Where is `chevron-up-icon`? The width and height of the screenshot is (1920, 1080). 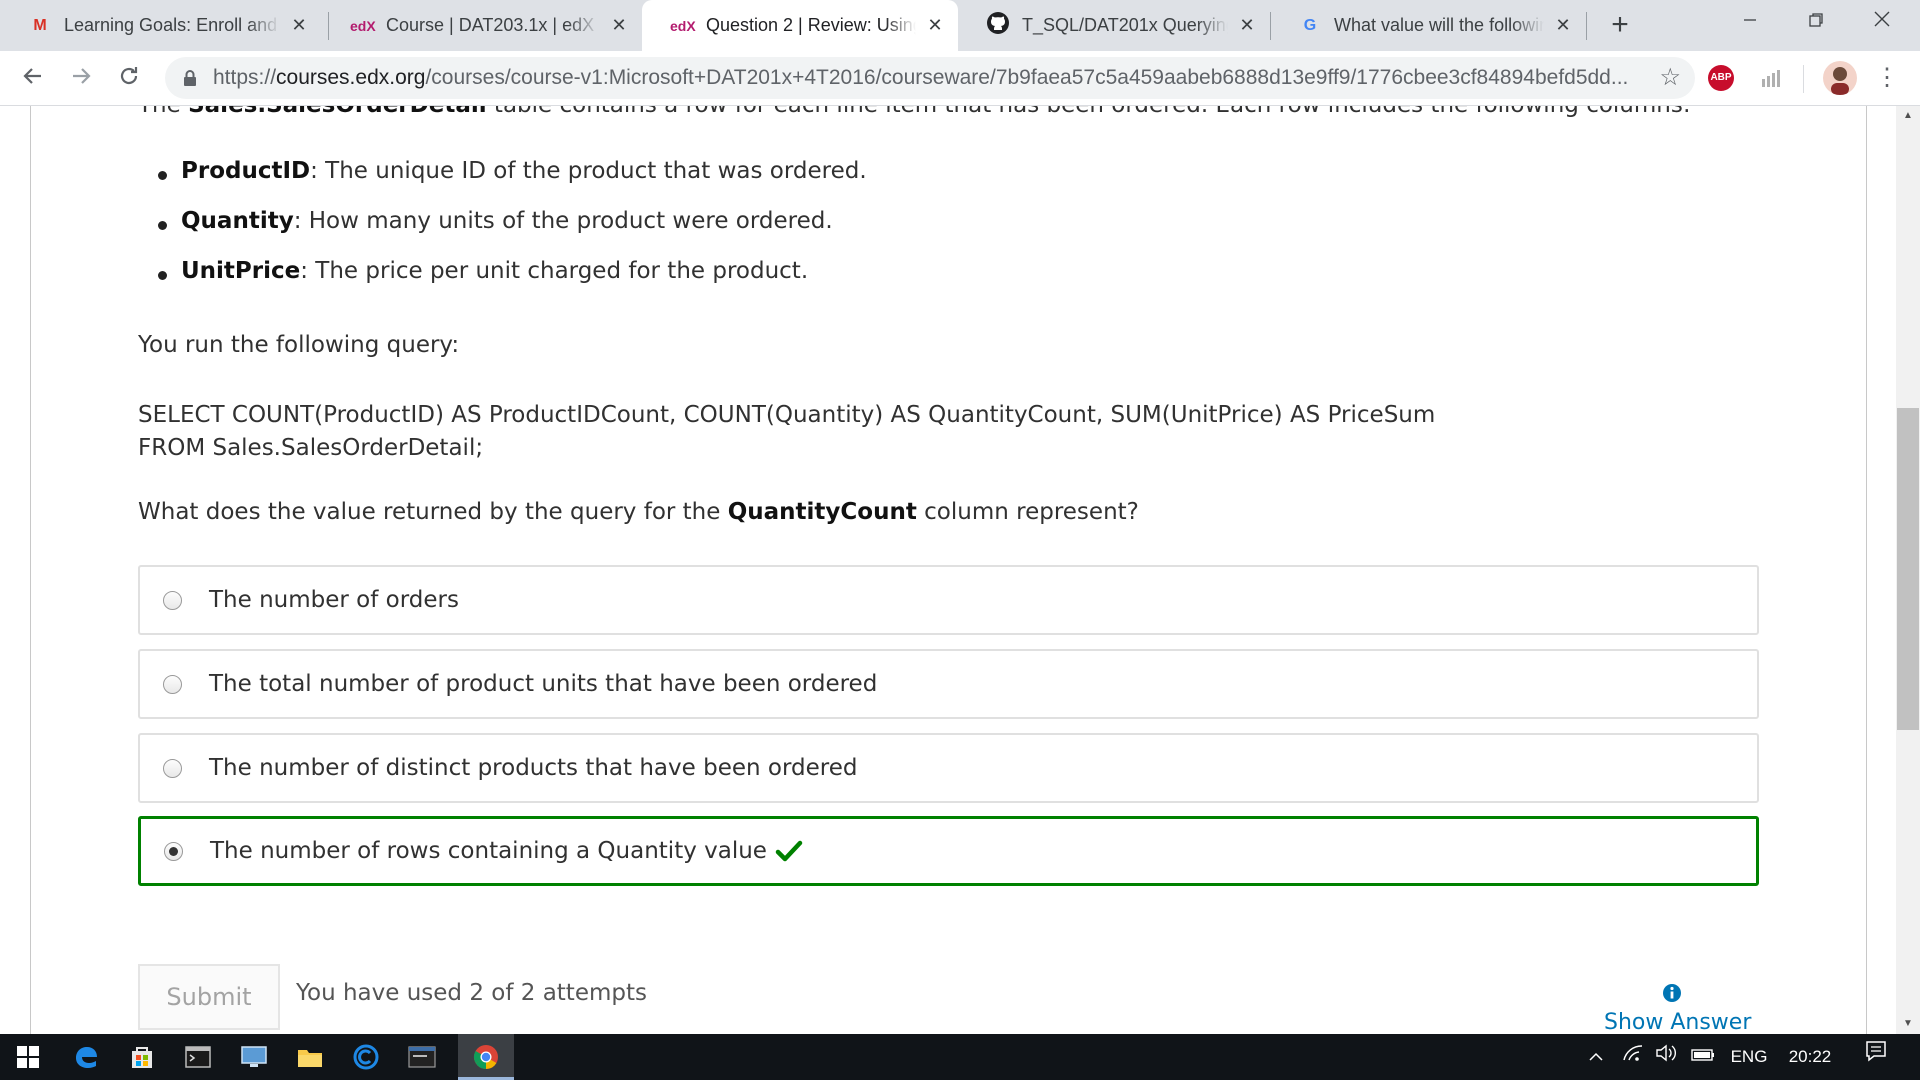
chevron-up-icon is located at coordinates (1596, 1057).